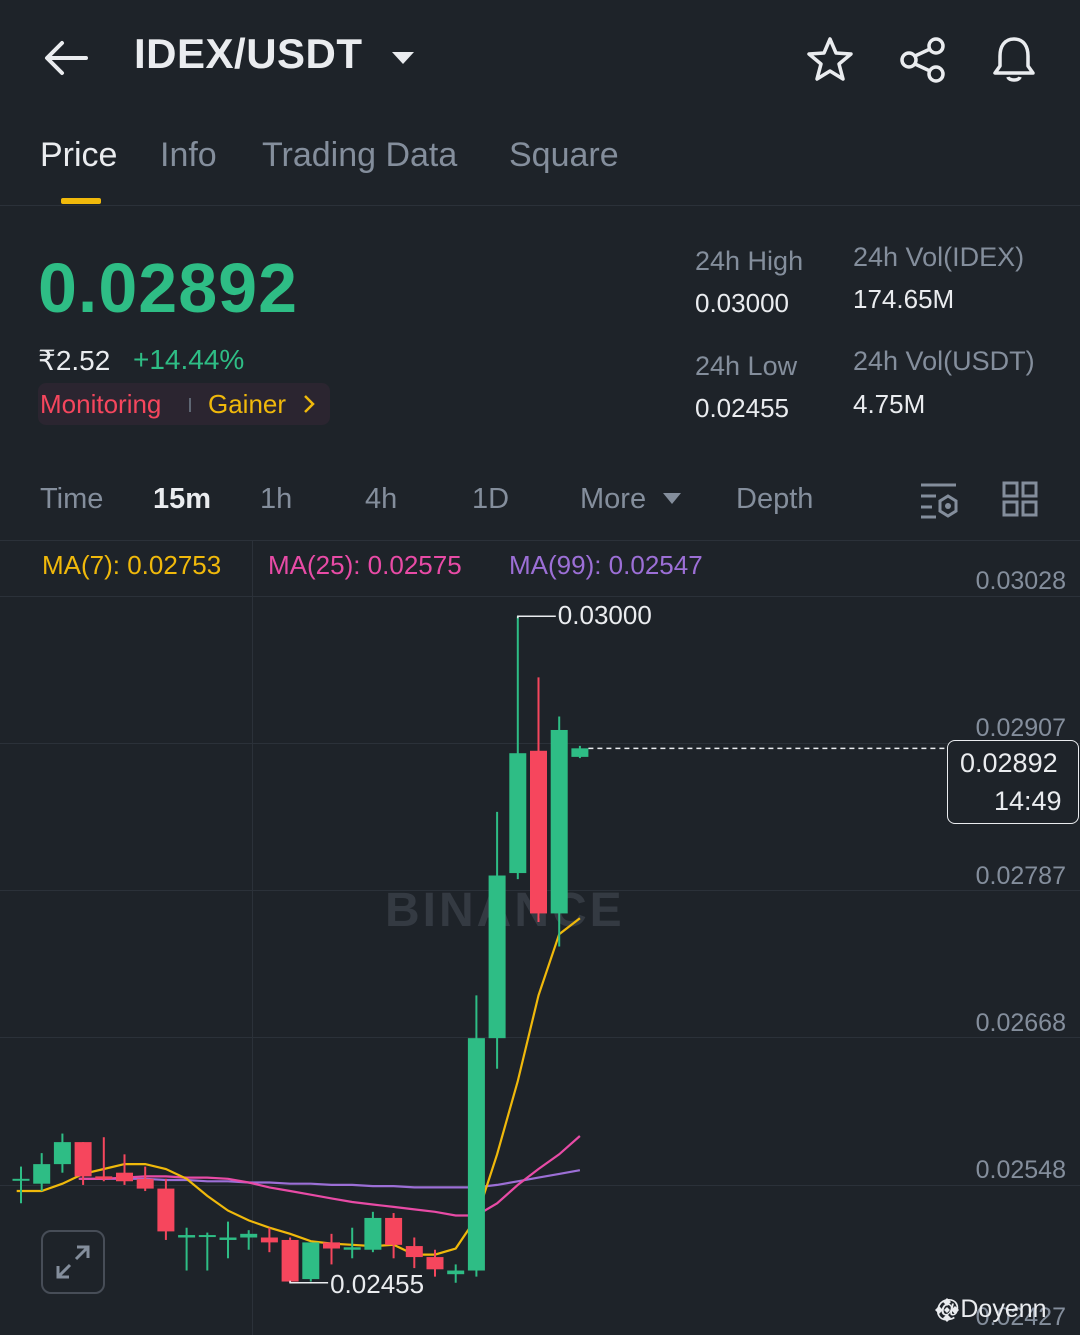 The image size is (1080, 1335). I want to click on bell-icon, so click(1014, 59).